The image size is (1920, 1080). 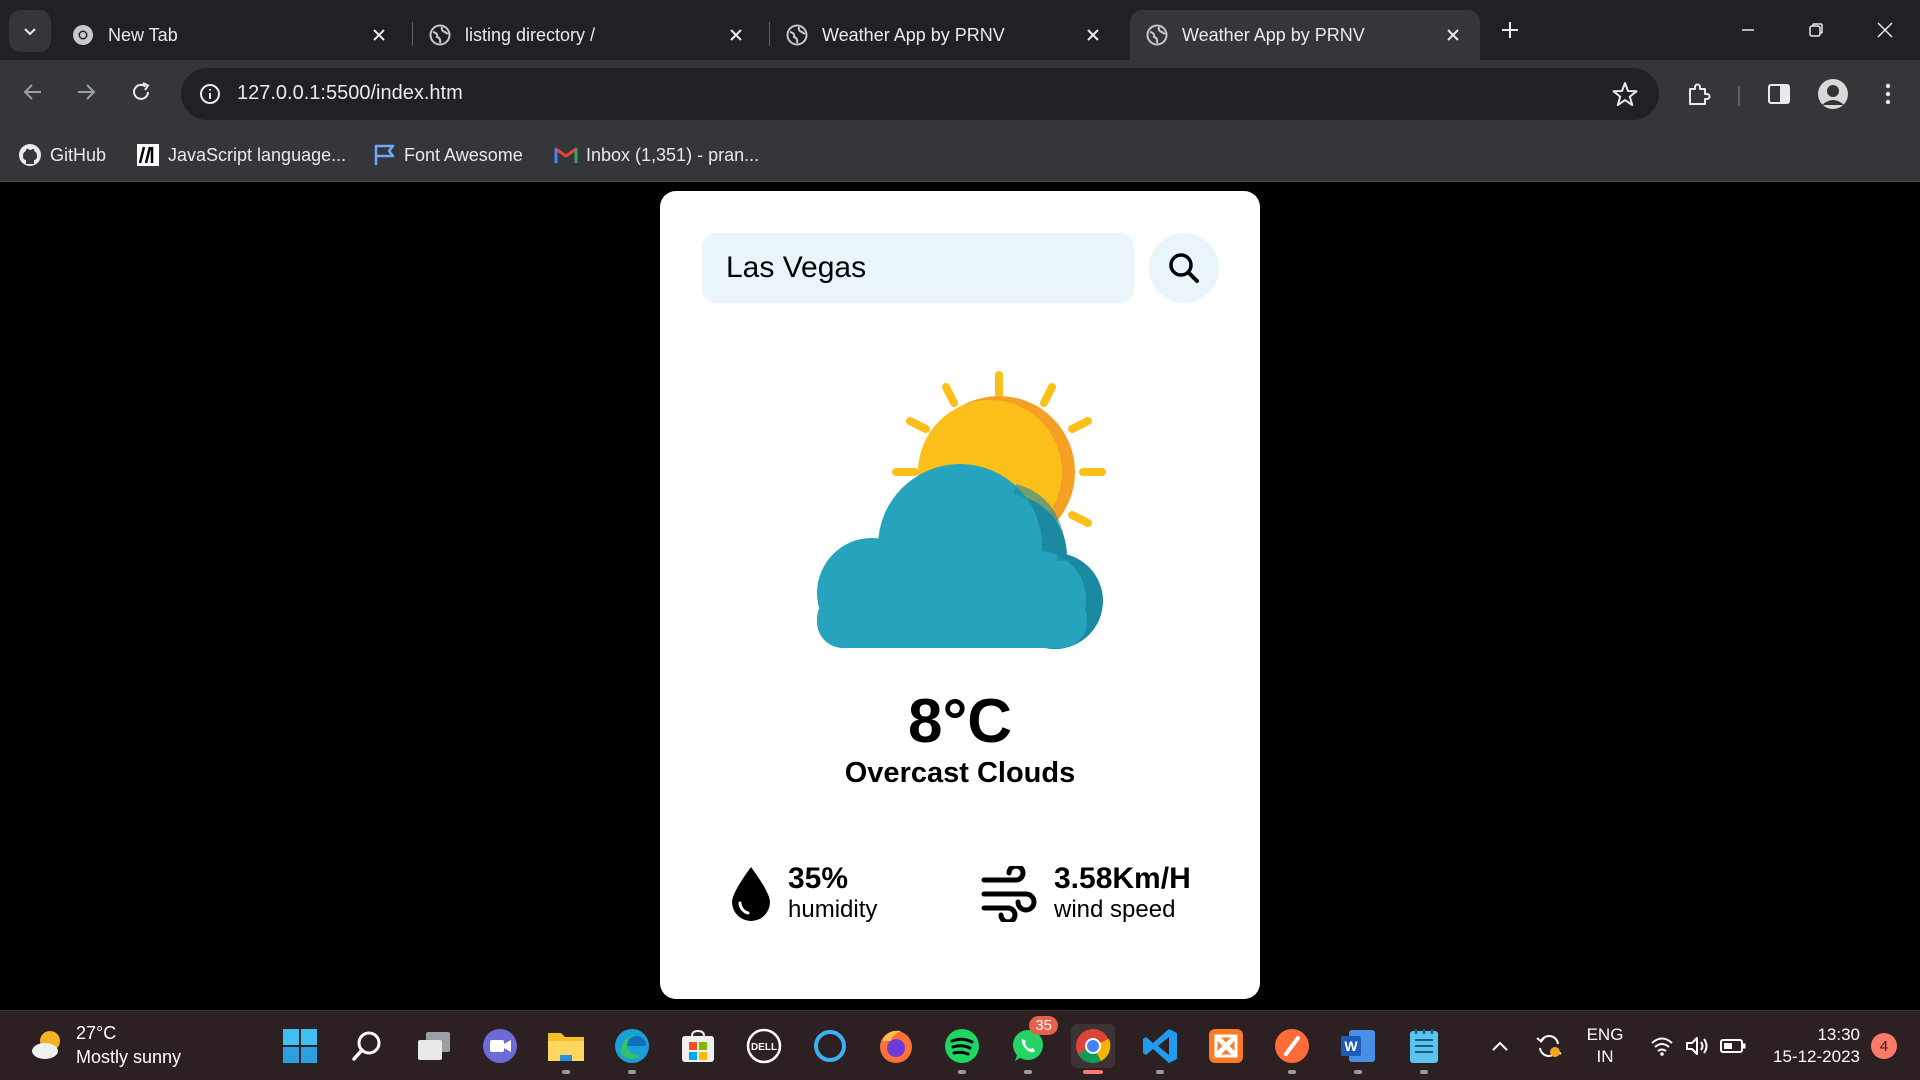 I want to click on notepad-icon, so click(x=1424, y=1046).